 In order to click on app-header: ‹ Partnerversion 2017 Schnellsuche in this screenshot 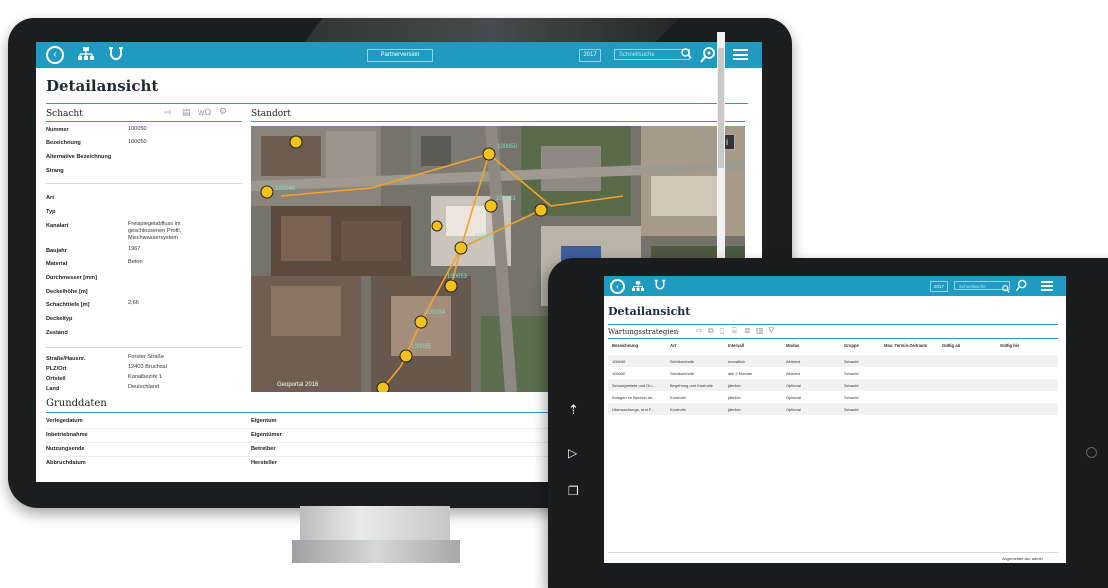, I will do `click(399, 55)`.